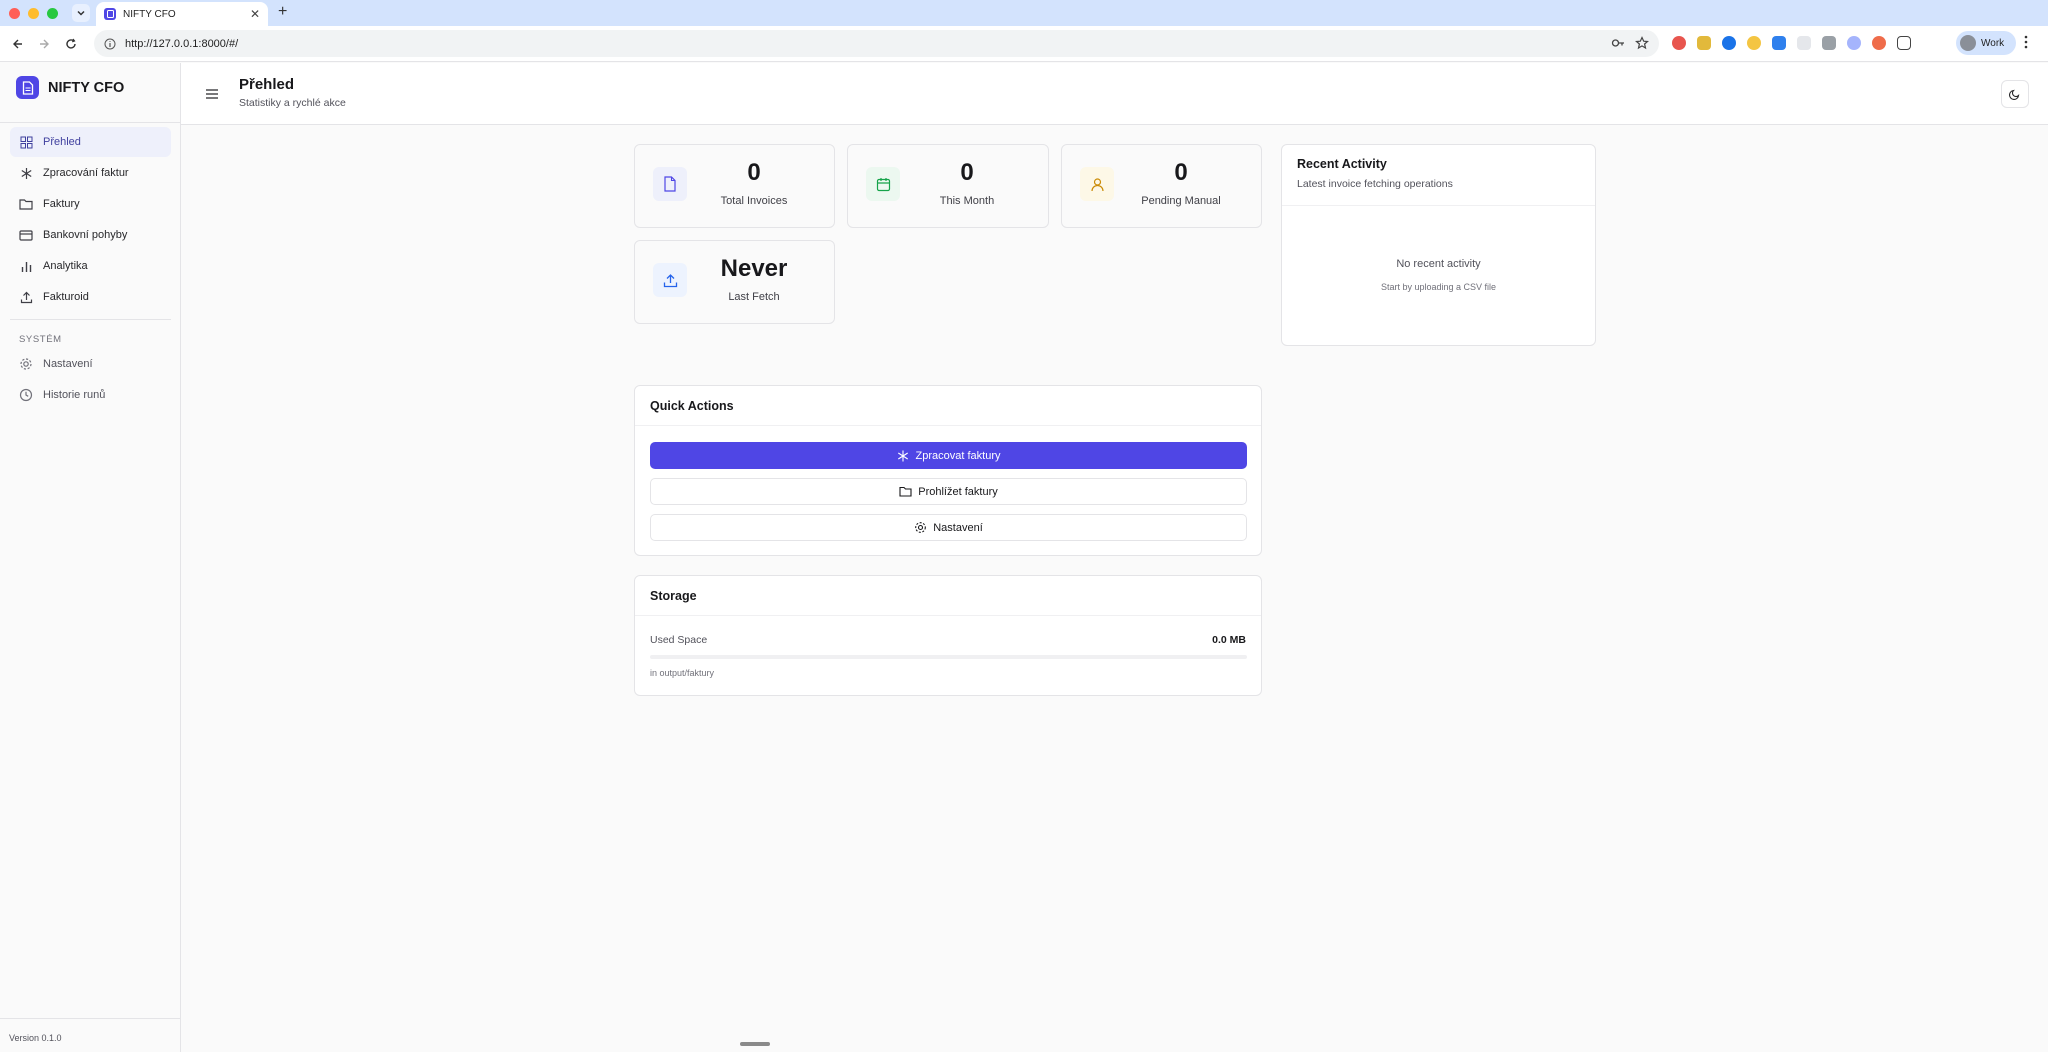 The image size is (2048, 1052). Describe the element at coordinates (883, 184) in the screenshot. I see `calendar-icon` at that location.